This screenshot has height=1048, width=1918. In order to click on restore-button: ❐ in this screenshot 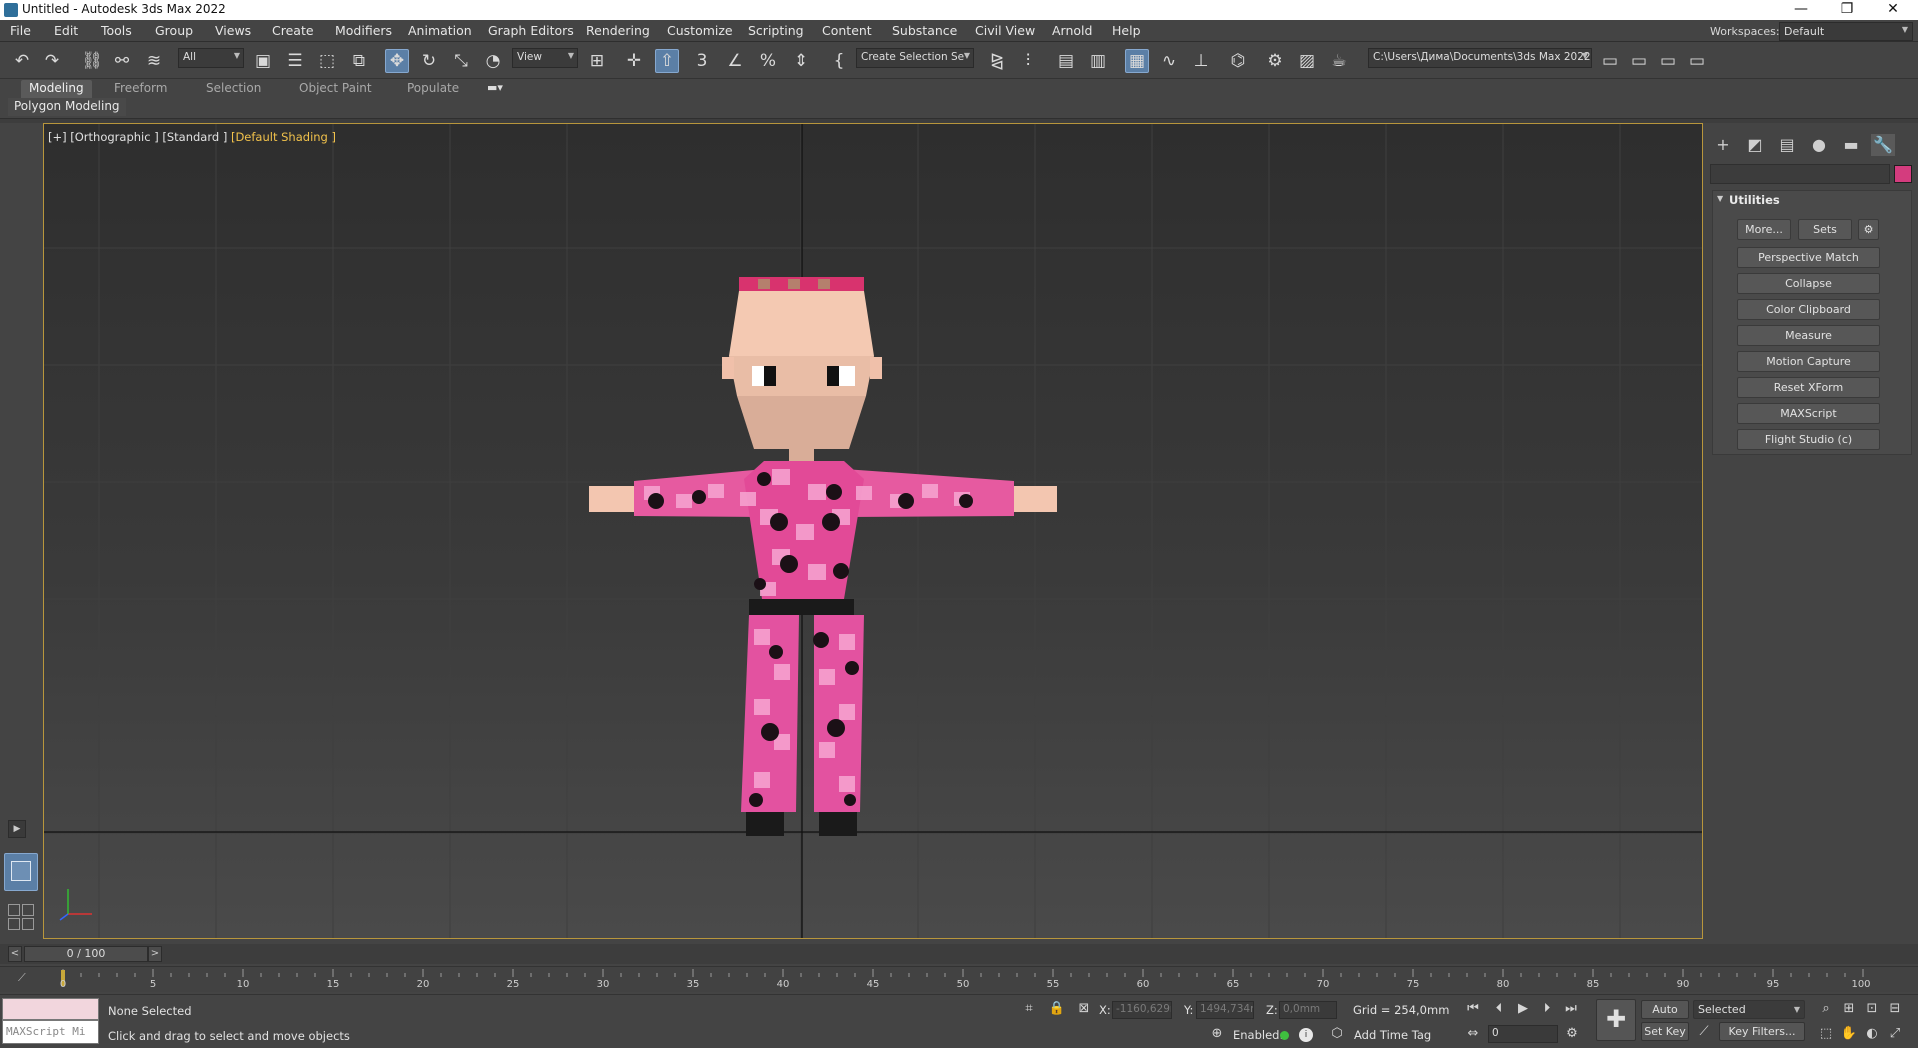, I will do `click(1847, 10)`.